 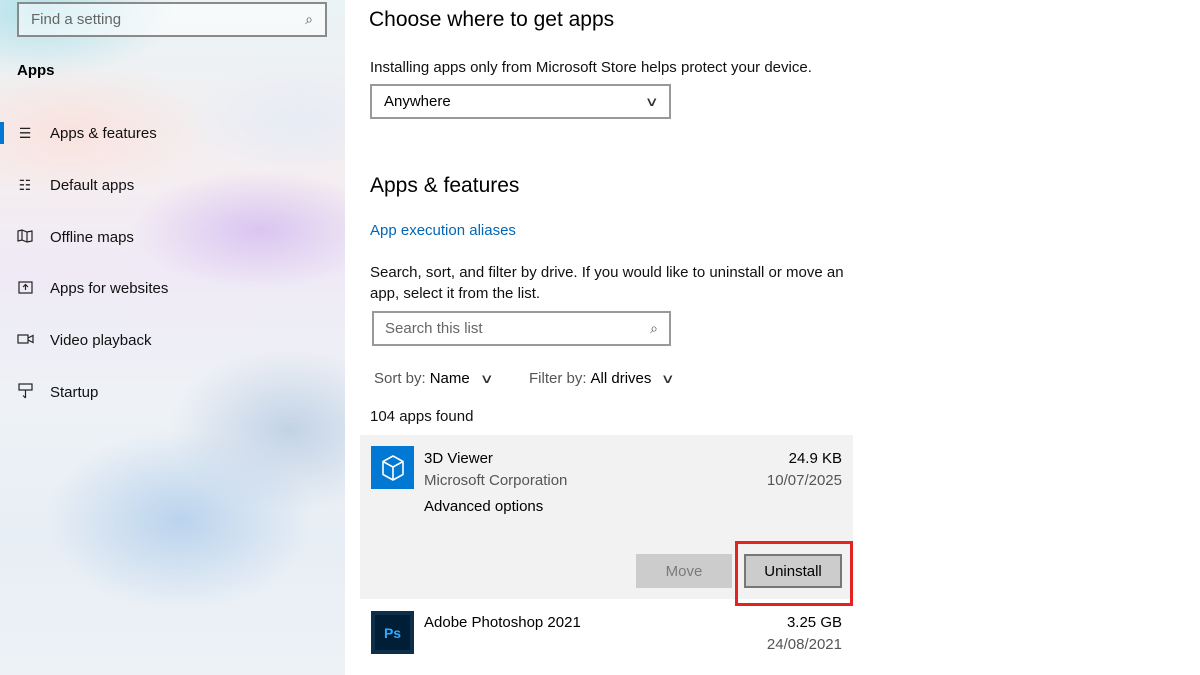 What do you see at coordinates (443, 230) in the screenshot?
I see `app-execution-aliases-link: App execution aliases` at bounding box center [443, 230].